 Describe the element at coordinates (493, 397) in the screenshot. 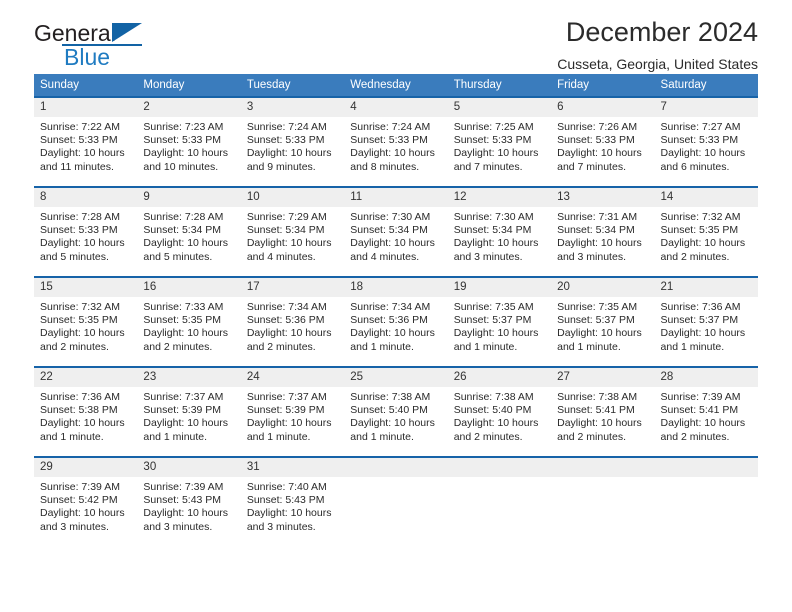

I see `sunrise-text: Sunrise: 7:38 AM` at that location.